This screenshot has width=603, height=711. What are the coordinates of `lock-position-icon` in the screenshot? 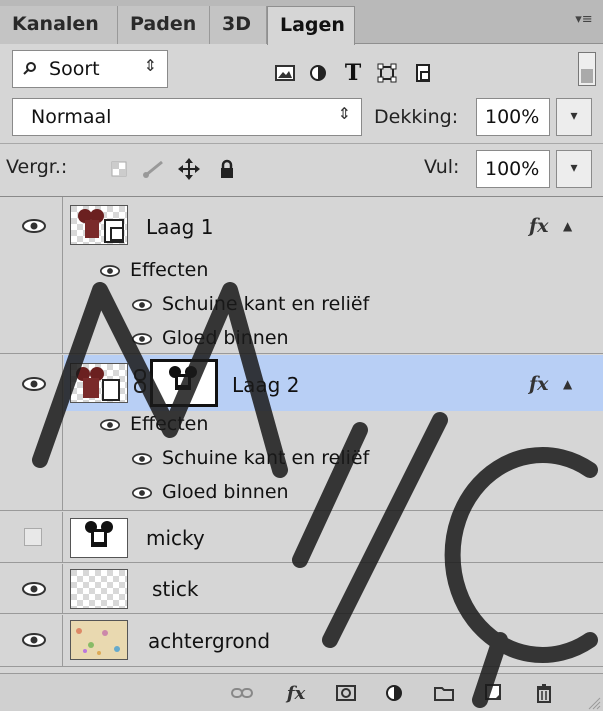 It's located at (189, 169).